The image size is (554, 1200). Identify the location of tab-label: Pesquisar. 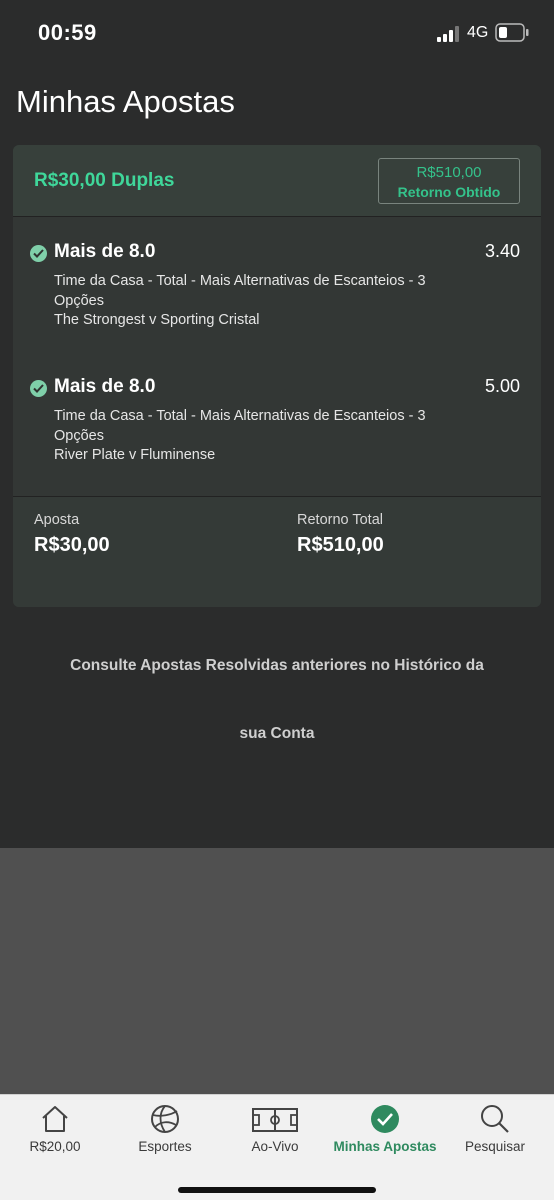
(495, 1146).